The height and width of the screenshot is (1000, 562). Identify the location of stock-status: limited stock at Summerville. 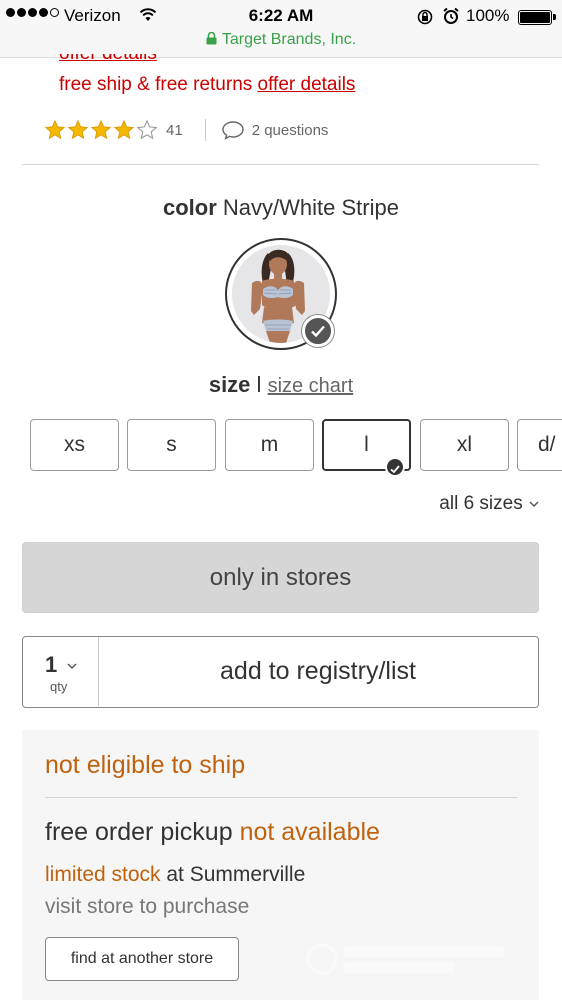
(175, 875).